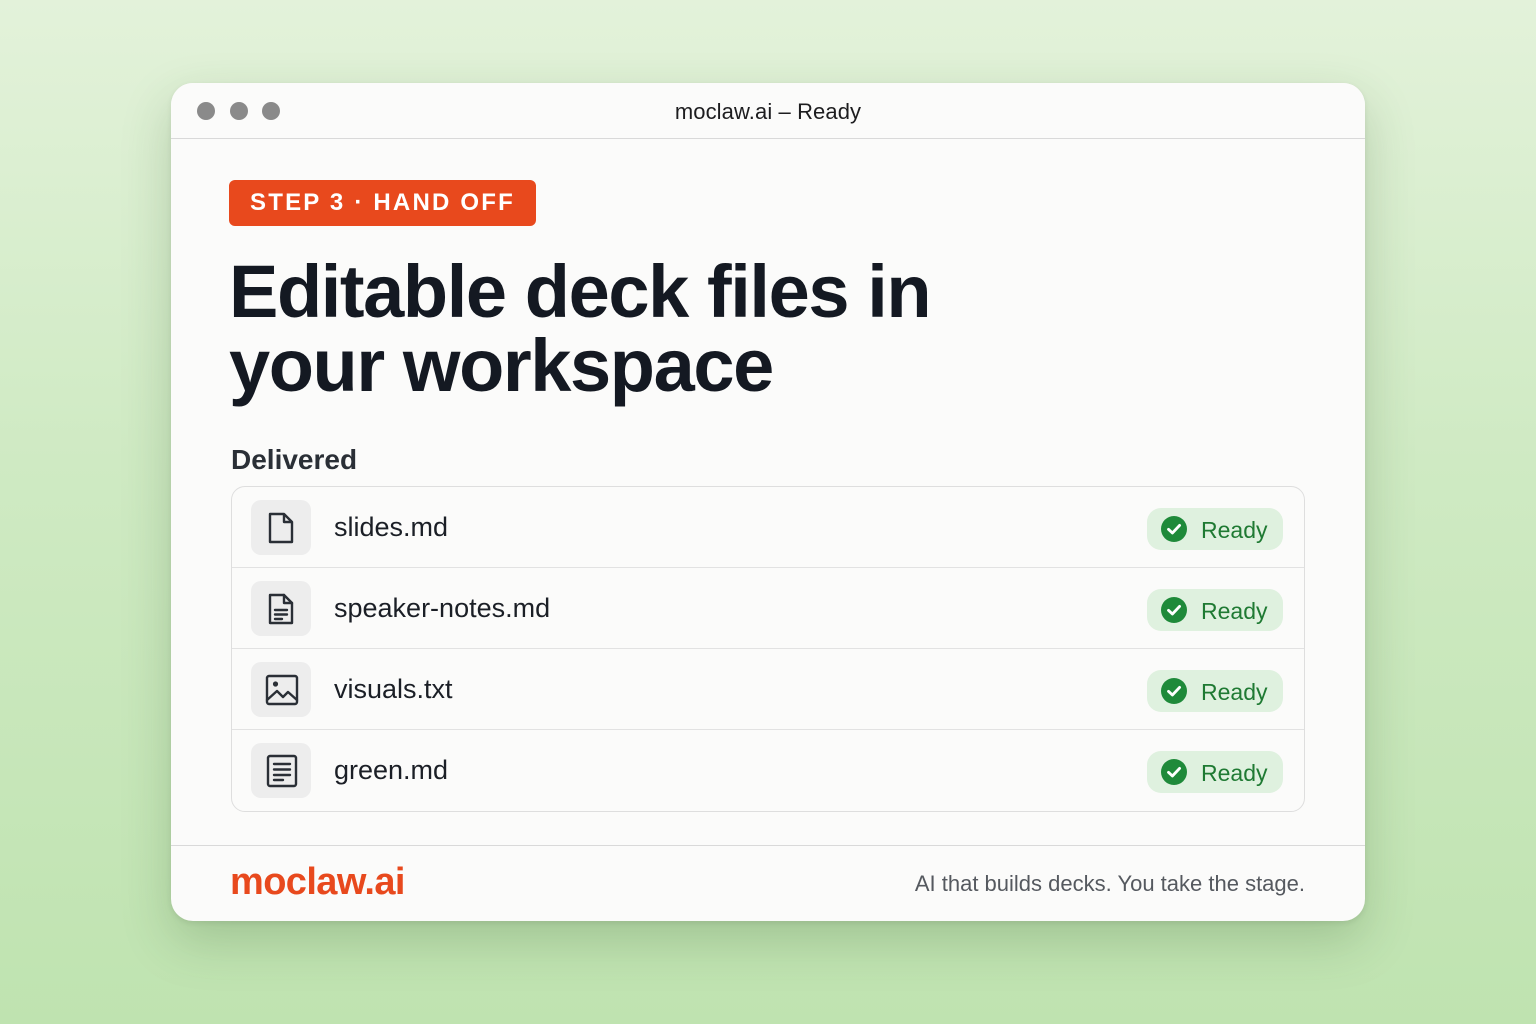 The height and width of the screenshot is (1024, 1536). Describe the element at coordinates (294, 459) in the screenshot. I see `section-label: Delivered` at that location.